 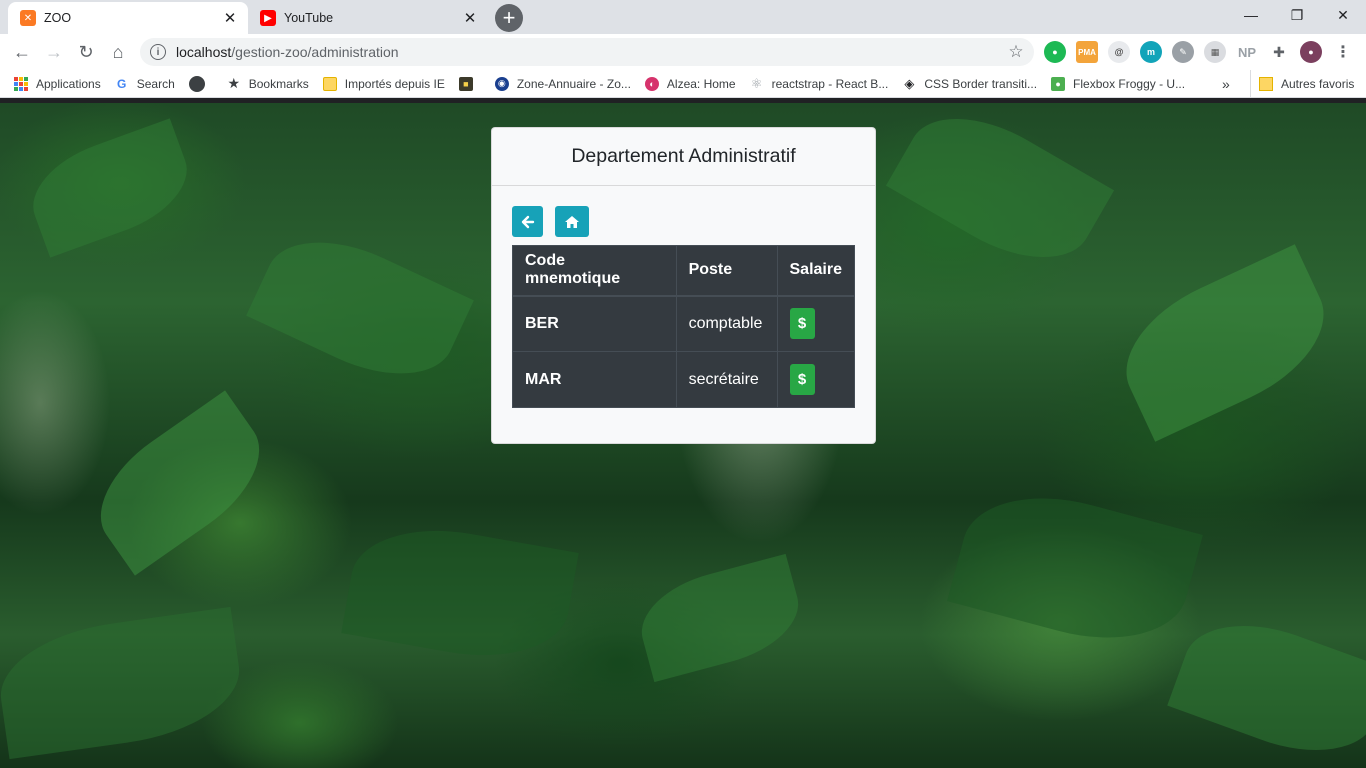 I want to click on url-text: localhost/gestion-zoo/administration, so click(x=589, y=52).